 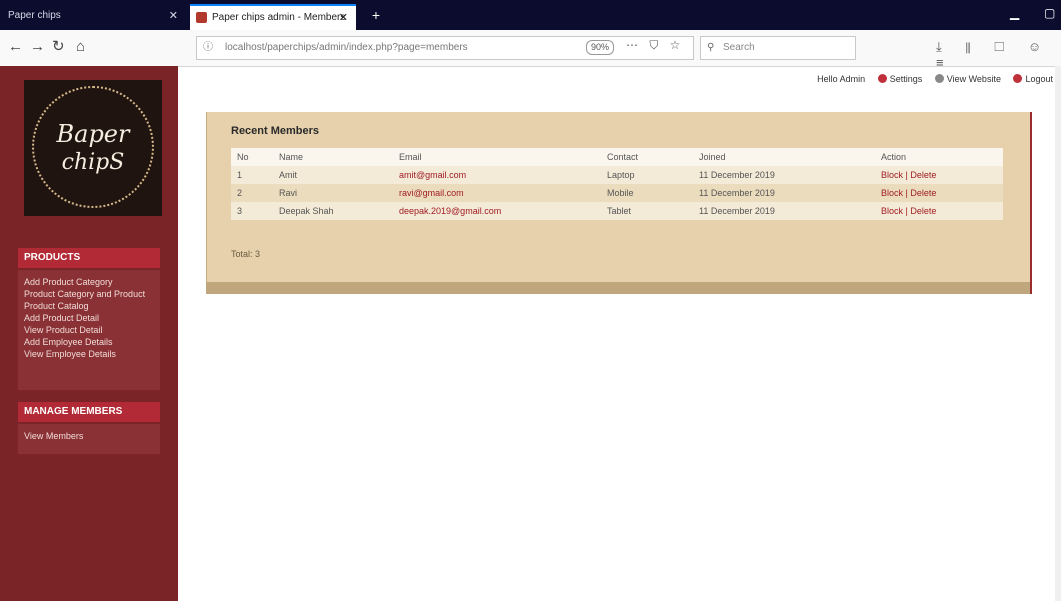 What do you see at coordinates (939, 78) in the screenshot?
I see `globe-icon` at bounding box center [939, 78].